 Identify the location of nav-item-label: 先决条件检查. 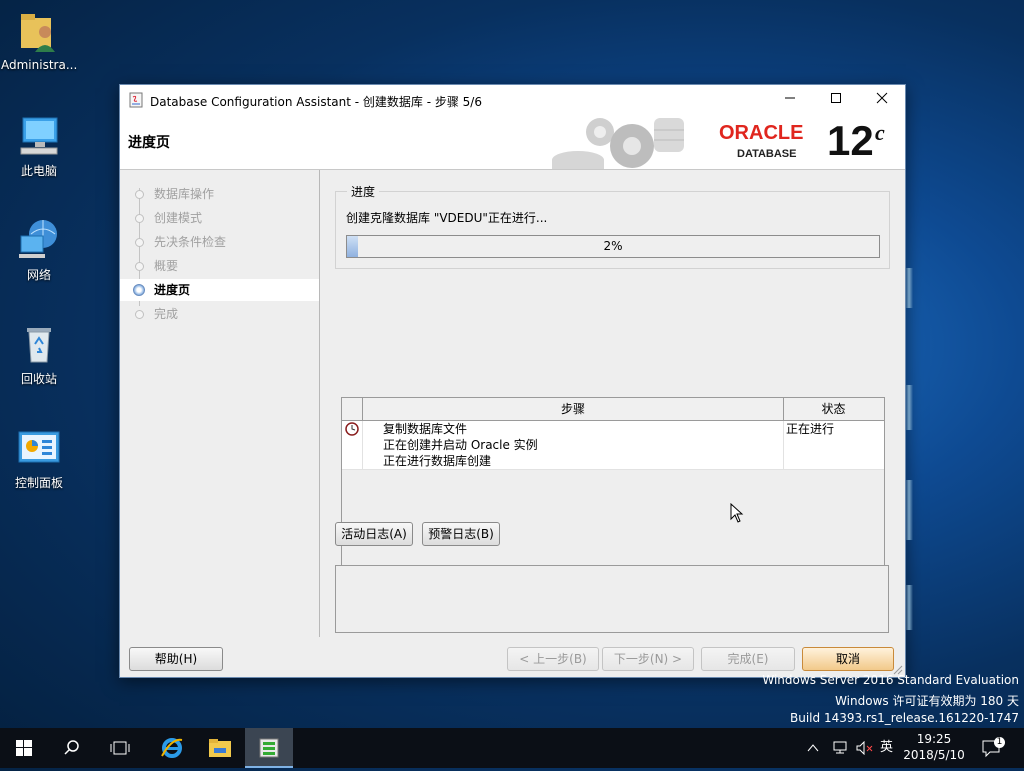
(190, 242).